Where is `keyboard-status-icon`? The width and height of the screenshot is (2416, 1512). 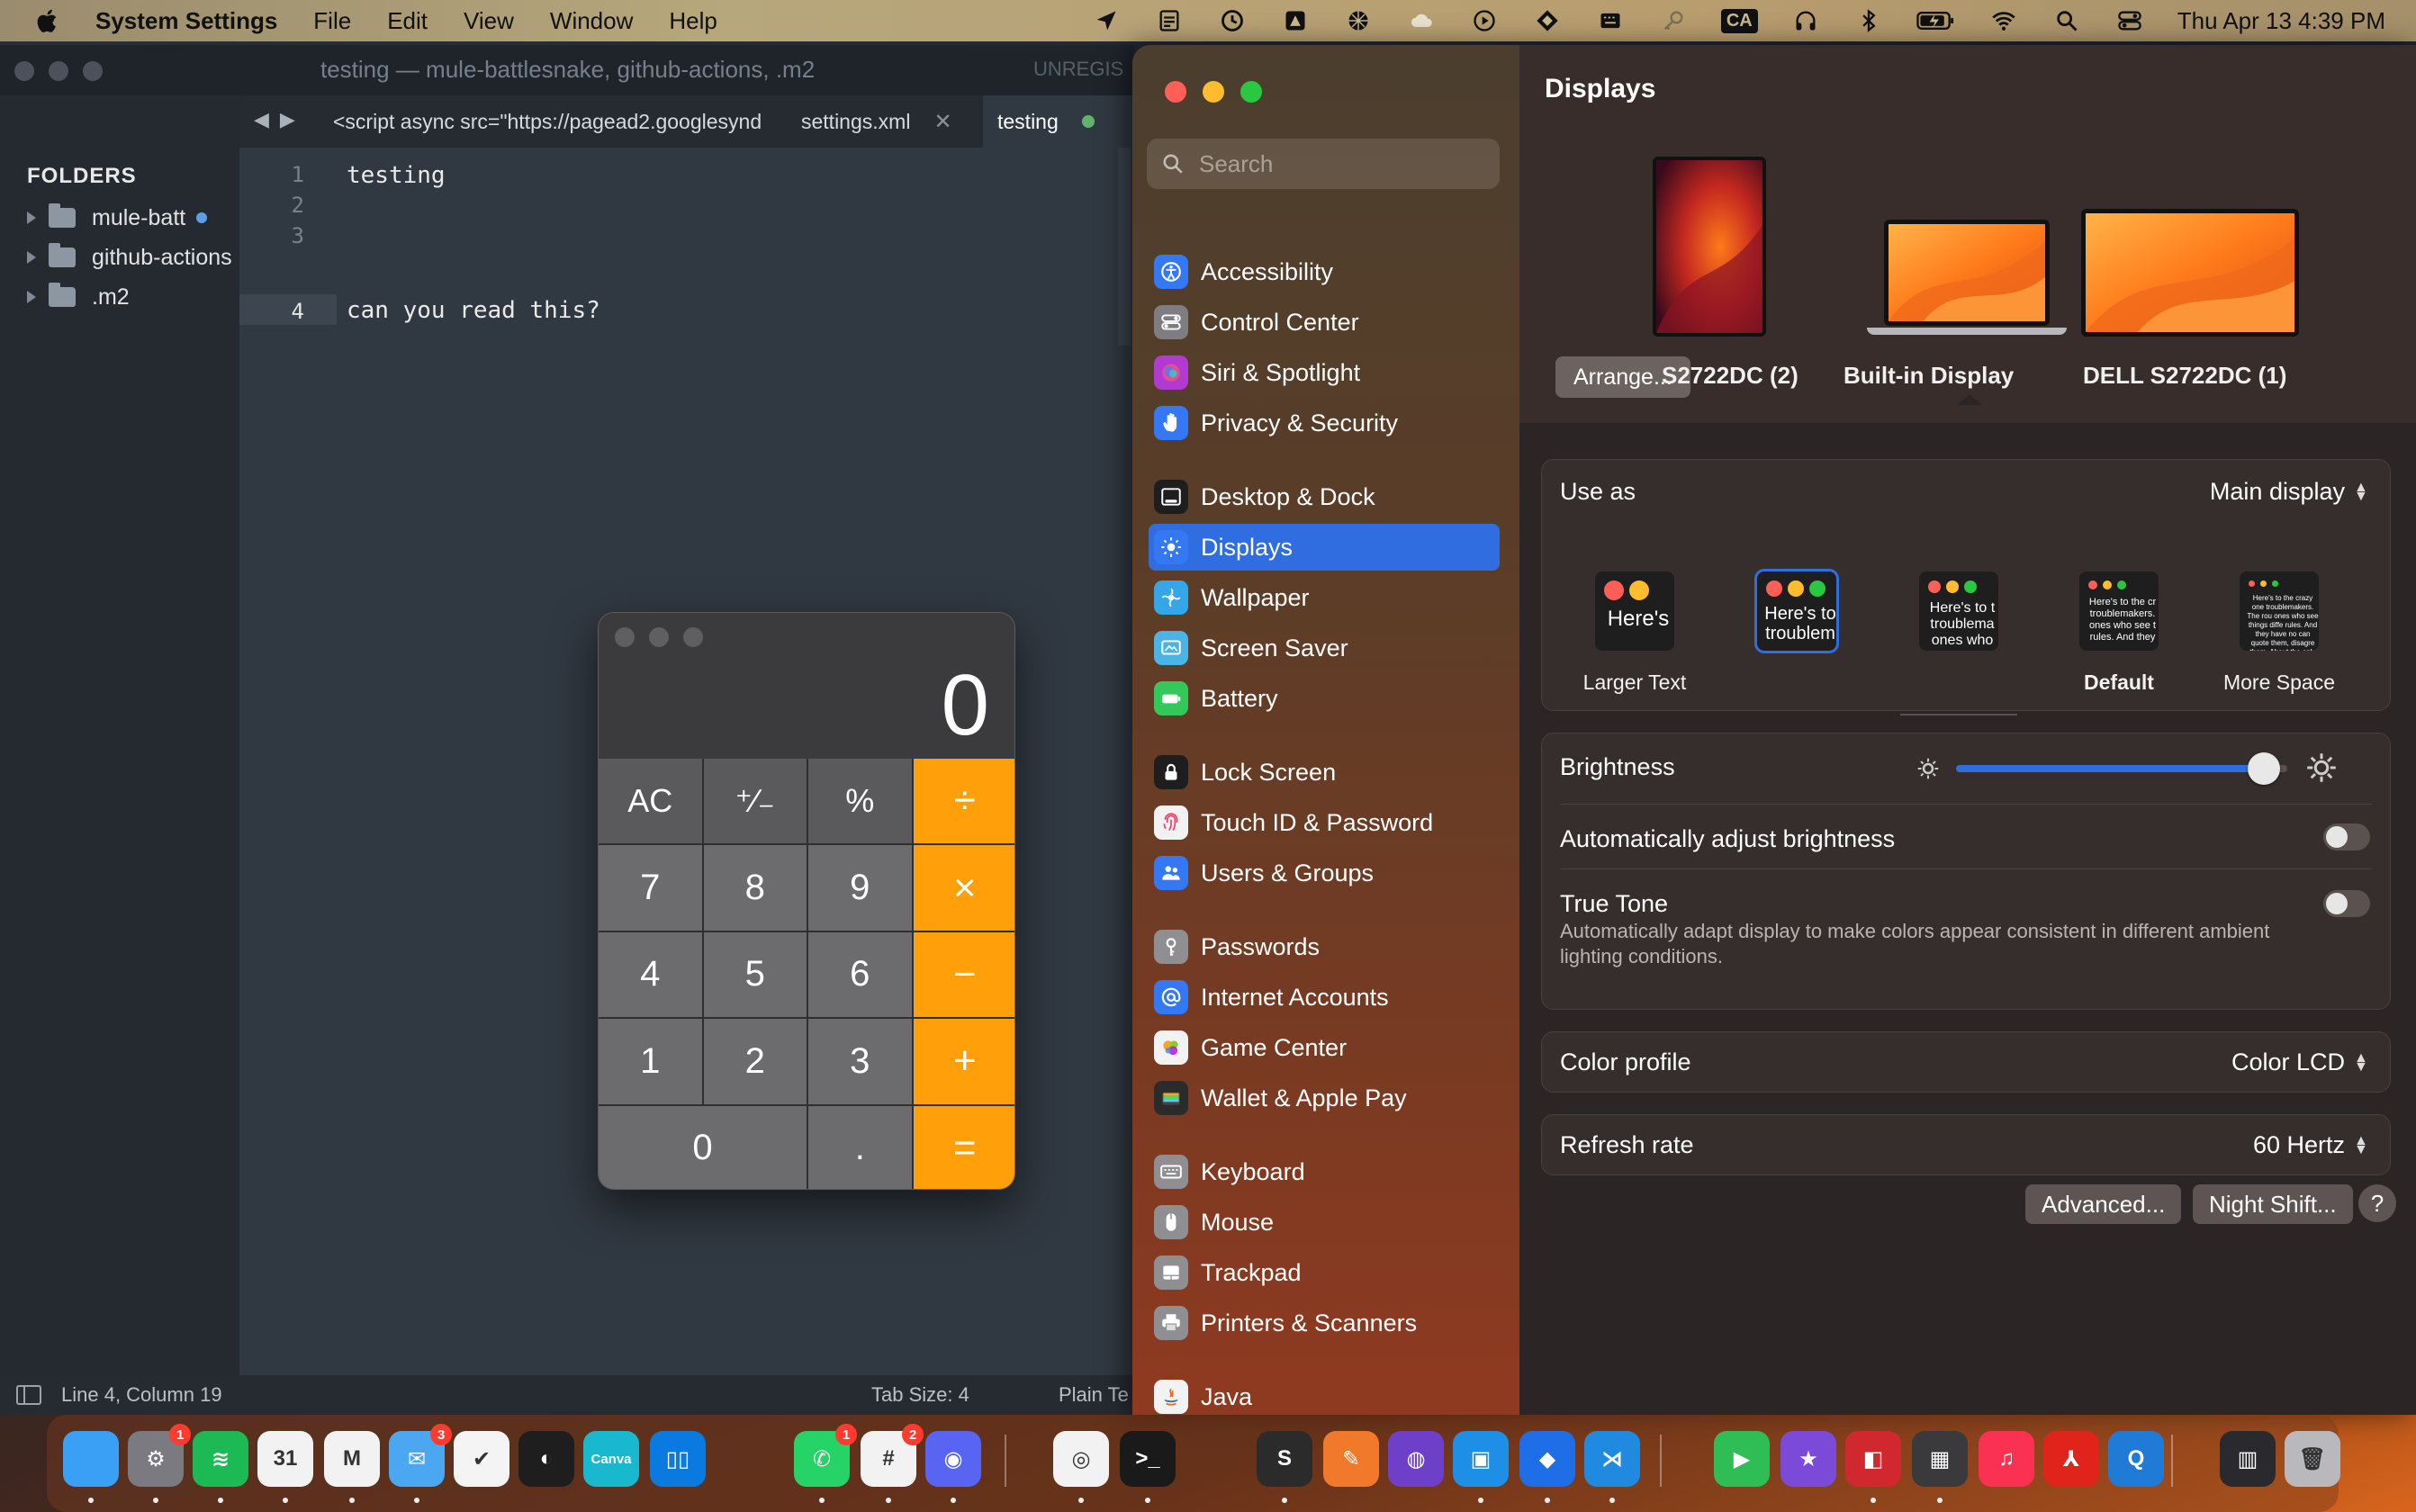
keyboard-status-icon is located at coordinates (1610, 20).